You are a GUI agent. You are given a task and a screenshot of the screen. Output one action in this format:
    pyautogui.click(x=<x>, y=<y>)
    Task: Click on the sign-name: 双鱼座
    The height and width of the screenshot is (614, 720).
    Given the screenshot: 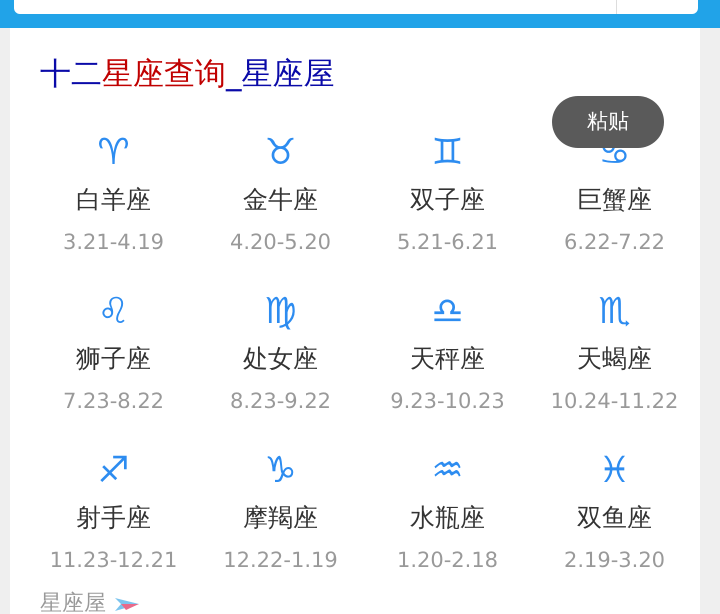 What is the action you would take?
    pyautogui.click(x=614, y=518)
    